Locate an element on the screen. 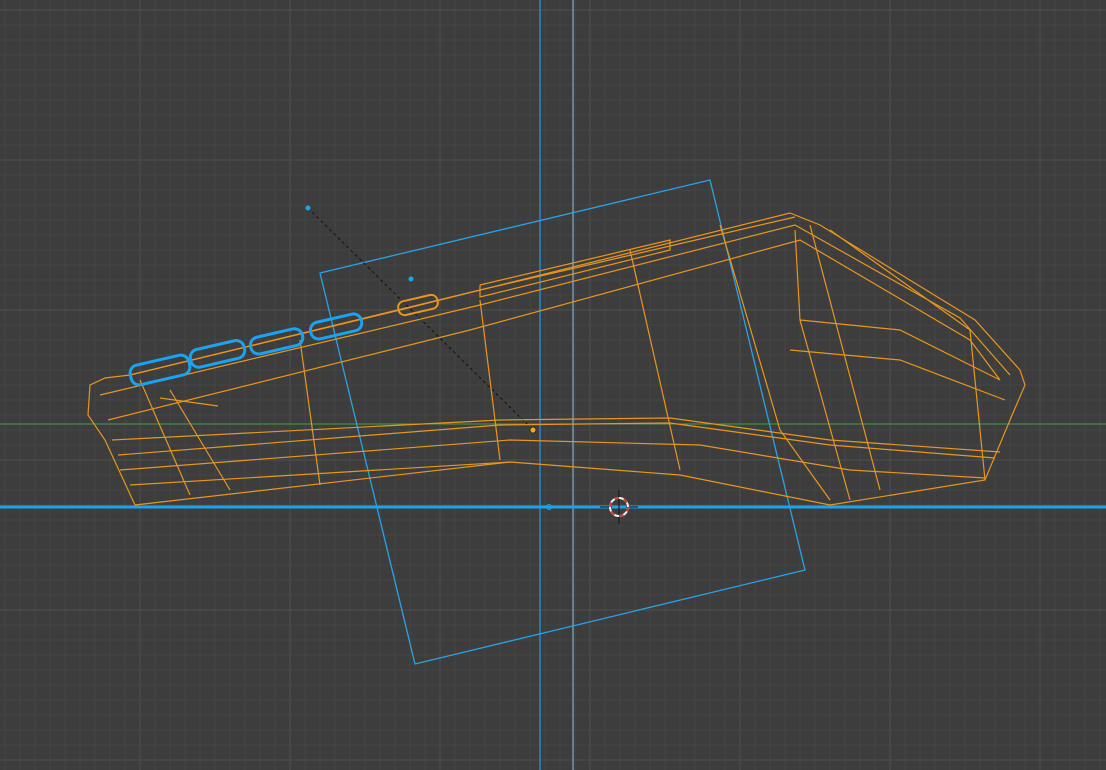 The image size is (1106, 770). selected-buttons is located at coordinates (246, 349).